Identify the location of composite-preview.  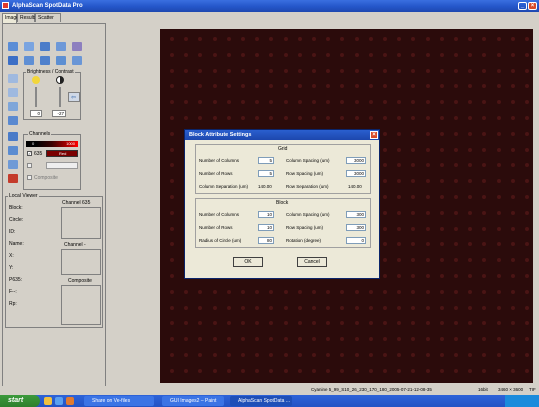
(81, 305).